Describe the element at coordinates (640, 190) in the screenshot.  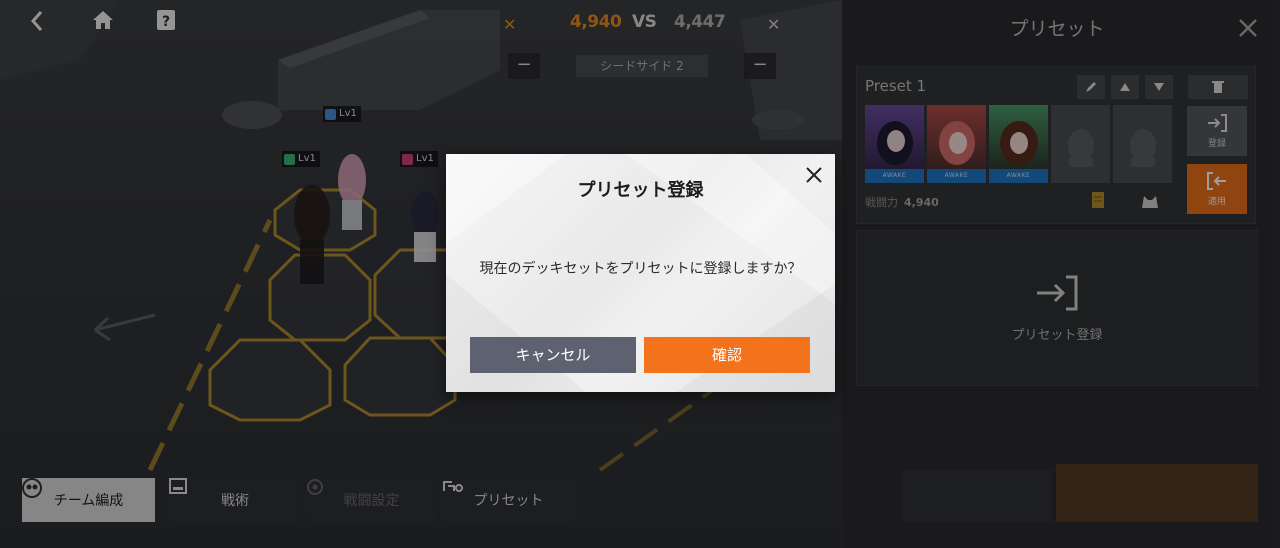
I see `dialog-title: プリセット登録` at that location.